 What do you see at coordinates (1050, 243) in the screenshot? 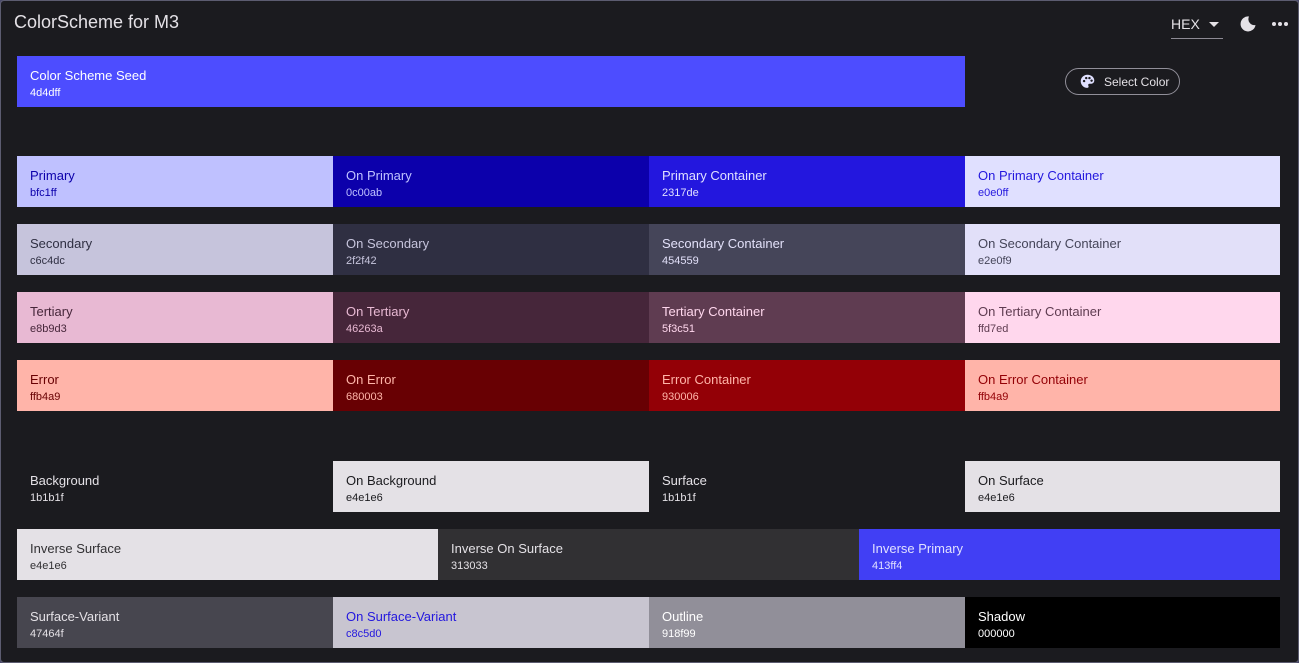
I see `color-name: On Secondary Container` at bounding box center [1050, 243].